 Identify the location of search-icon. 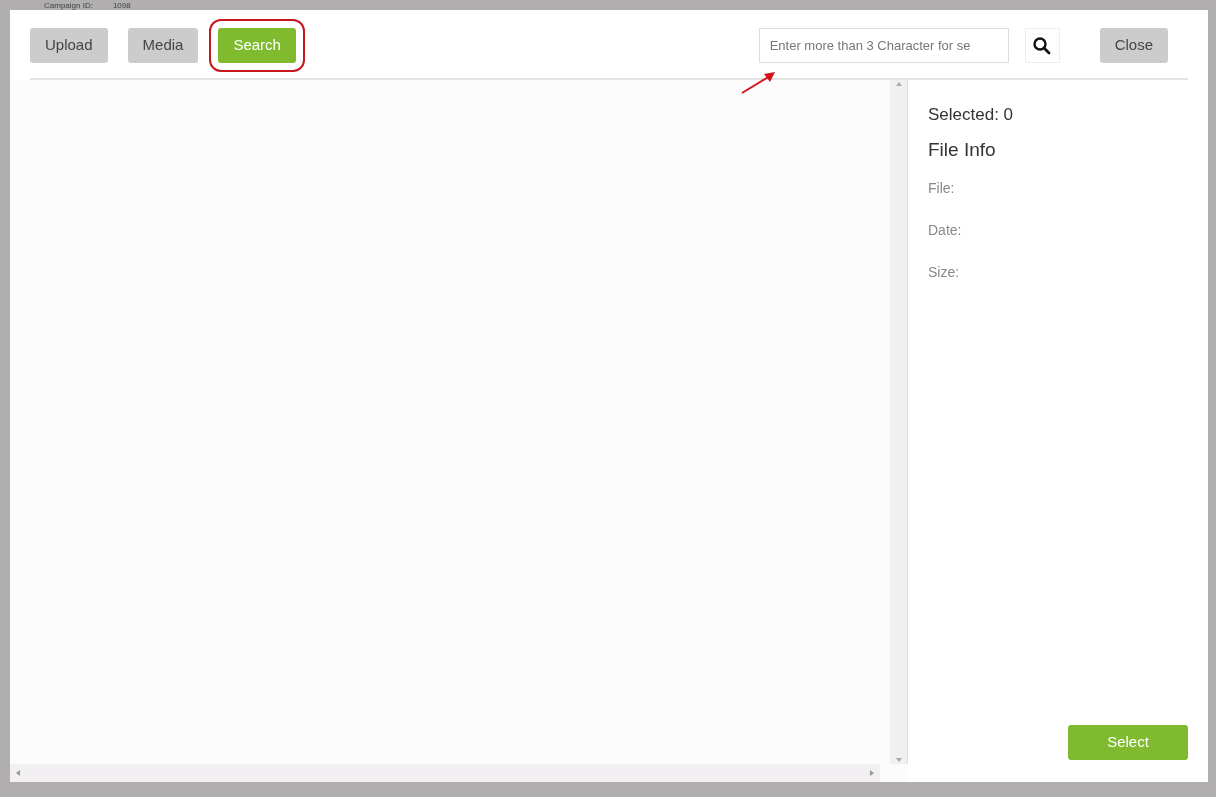
(1042, 45).